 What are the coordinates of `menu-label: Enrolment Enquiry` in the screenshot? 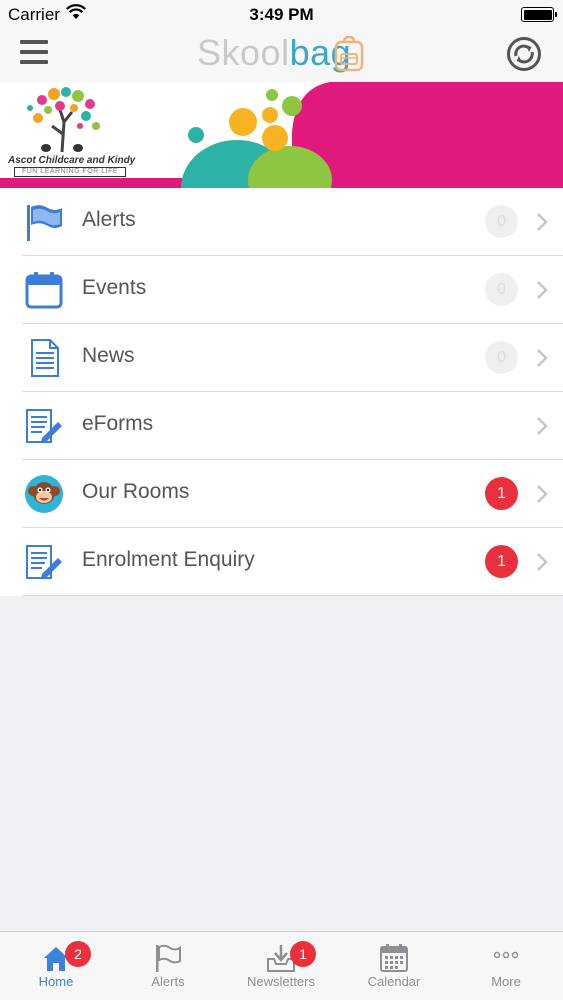 It's located at (168, 559).